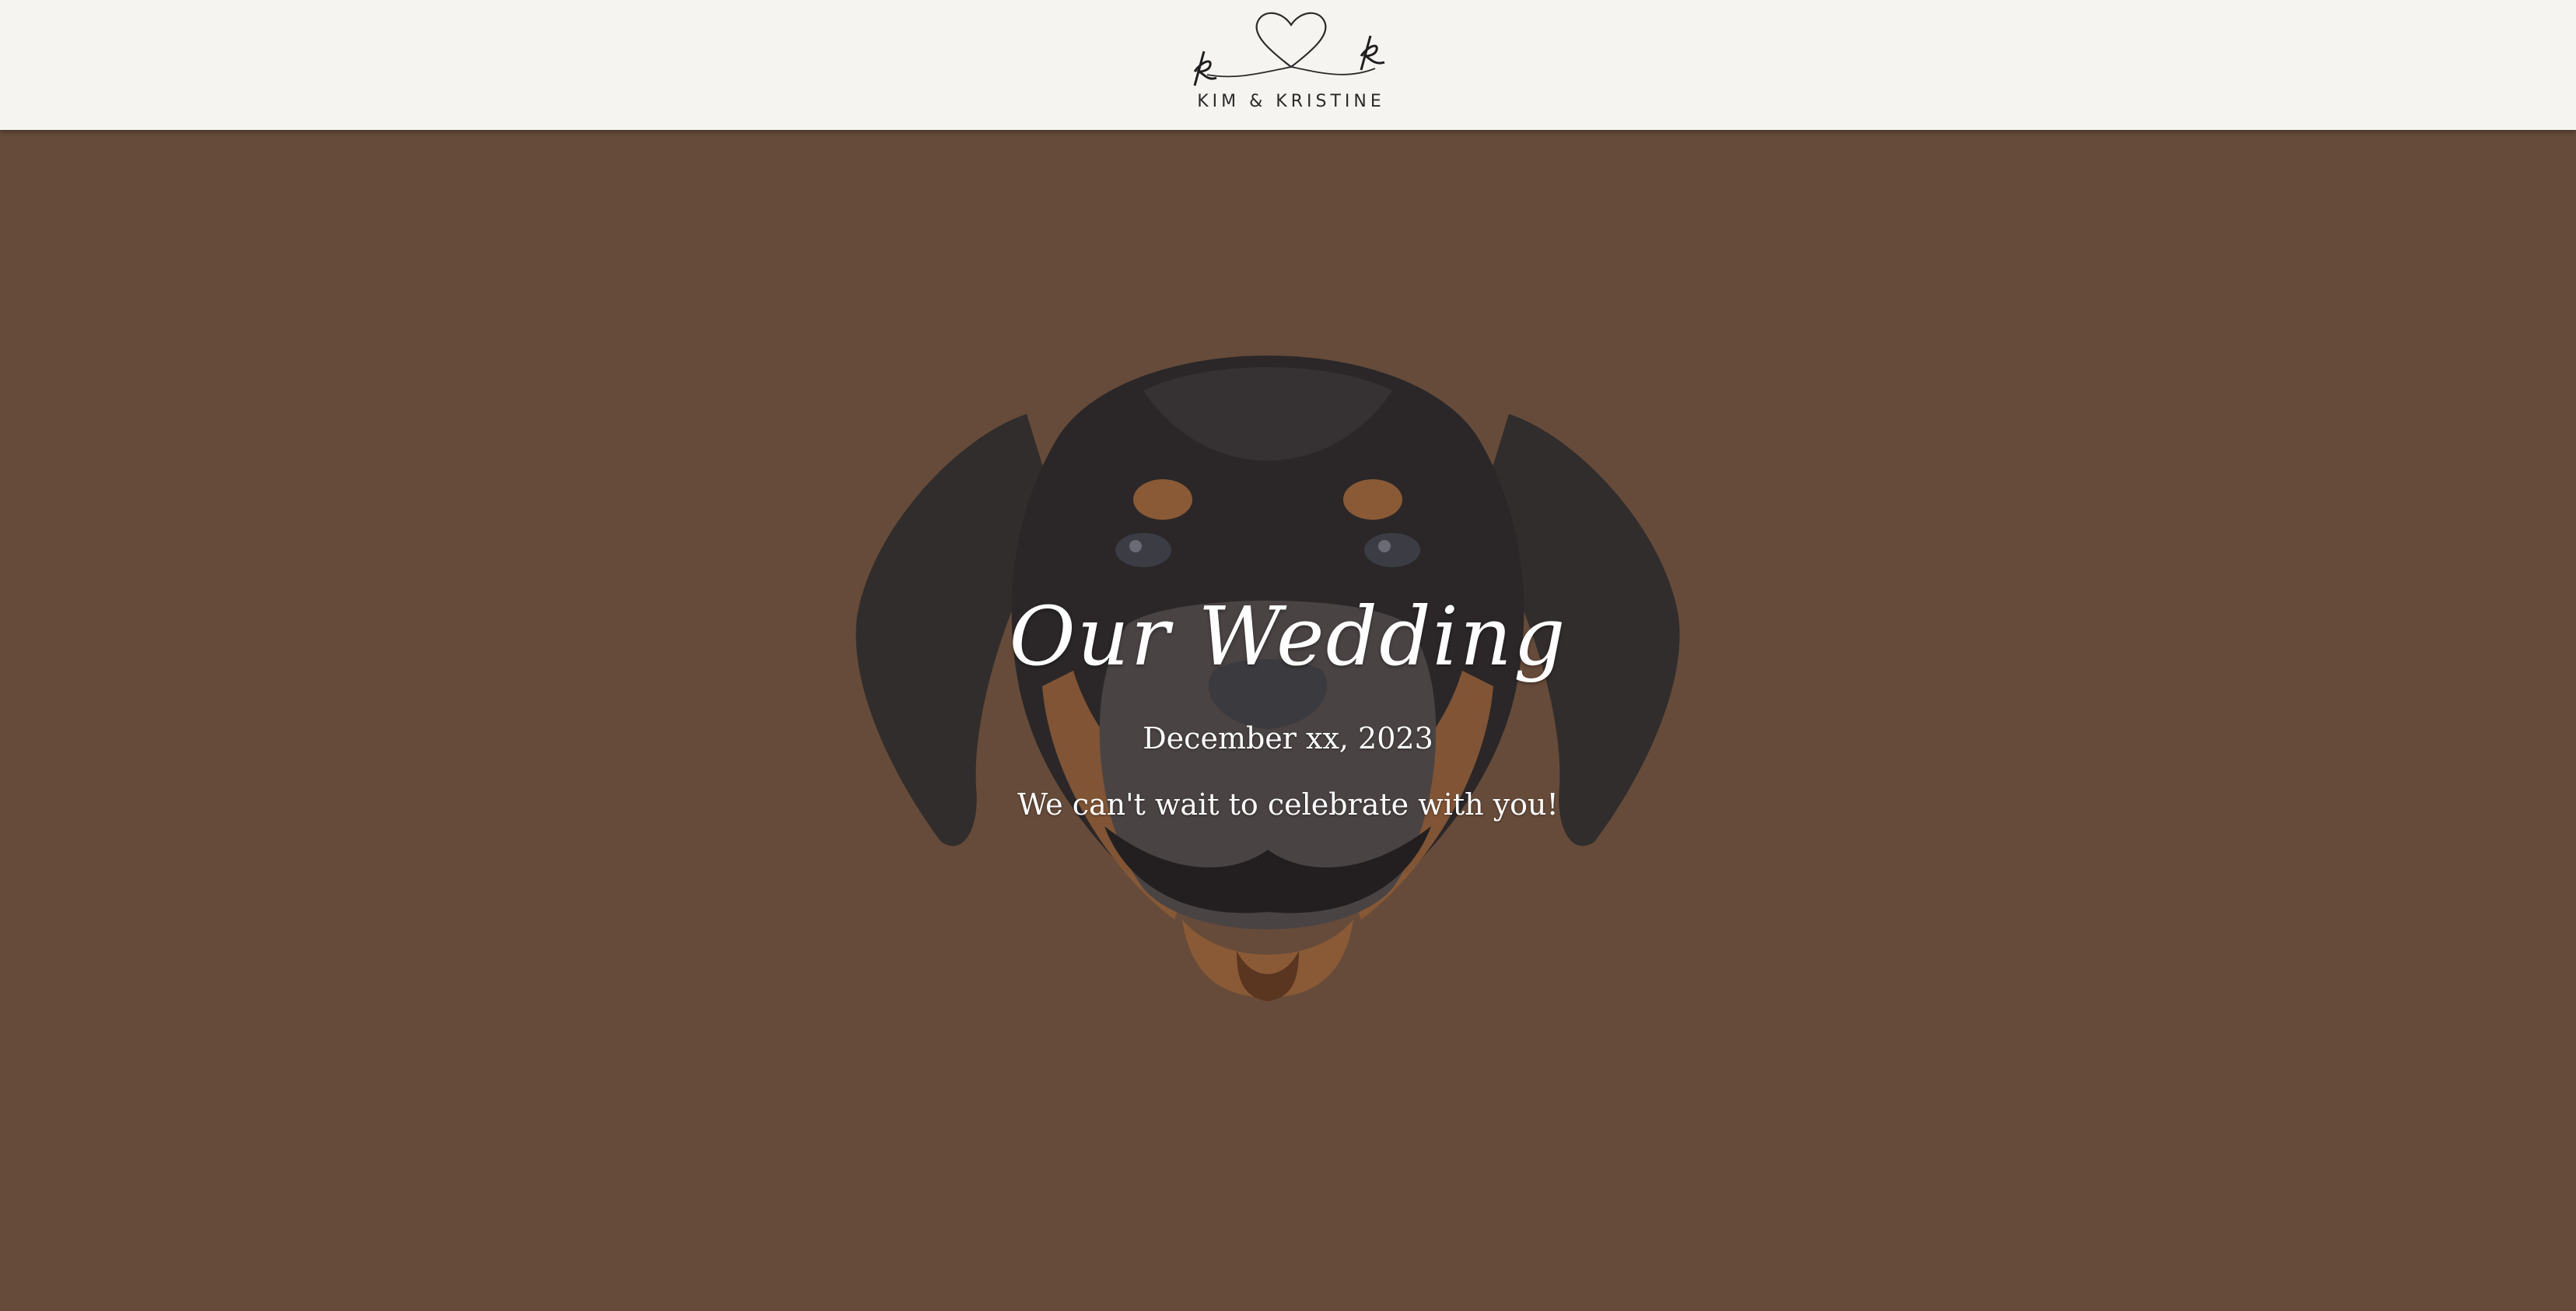 The height and width of the screenshot is (1311, 2576). What do you see at coordinates (1288, 738) in the screenshot?
I see `wedding-date: December xx, 2023` at bounding box center [1288, 738].